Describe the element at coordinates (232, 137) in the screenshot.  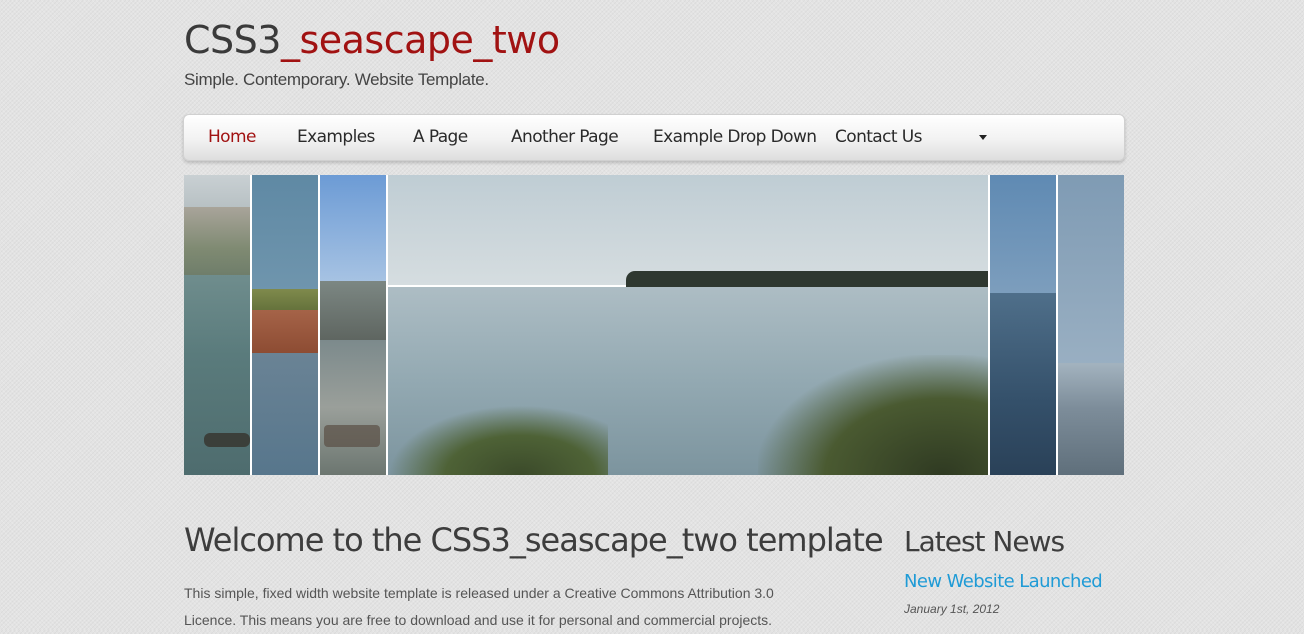
I see `menu-item-home: Home` at that location.